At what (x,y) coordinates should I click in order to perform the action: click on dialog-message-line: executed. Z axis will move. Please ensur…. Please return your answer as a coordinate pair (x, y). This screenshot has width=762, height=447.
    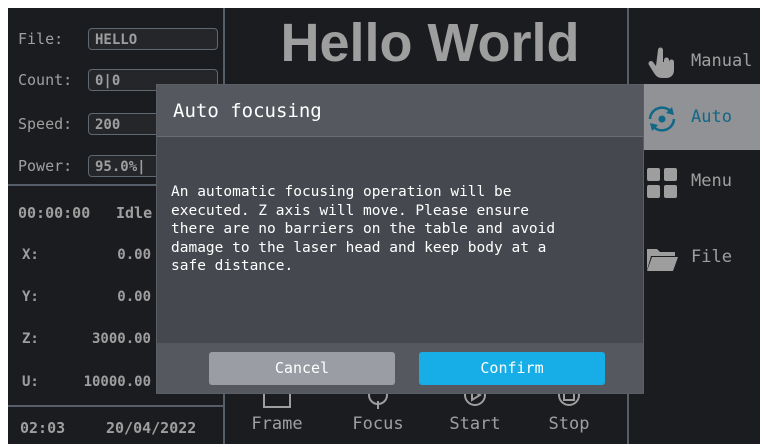
    Looking at the image, I should click on (350, 210).